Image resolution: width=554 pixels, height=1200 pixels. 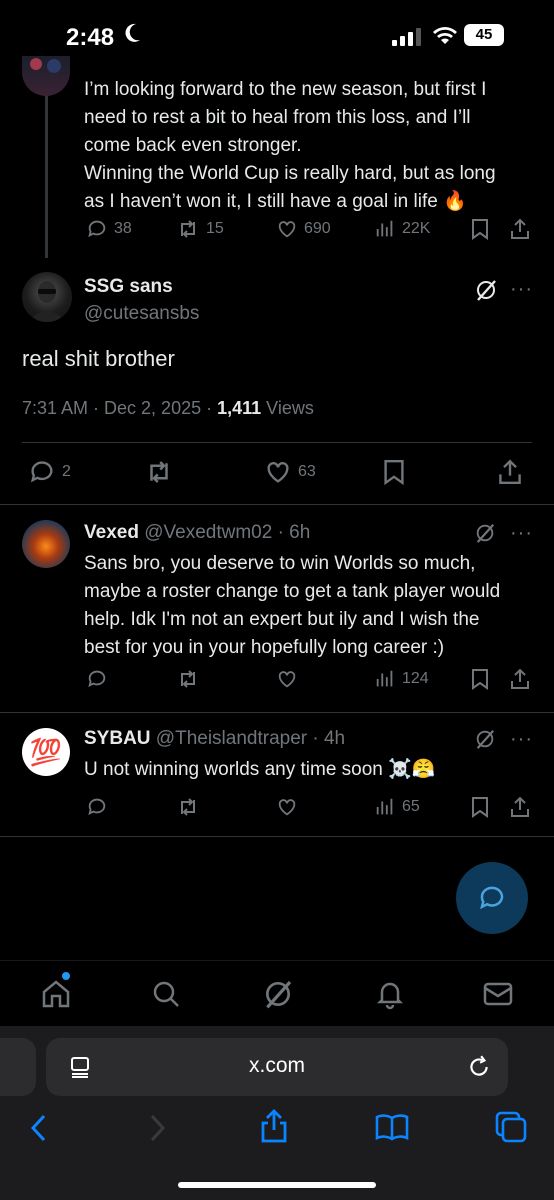 I want to click on compose-reply-button, so click(x=492, y=898).